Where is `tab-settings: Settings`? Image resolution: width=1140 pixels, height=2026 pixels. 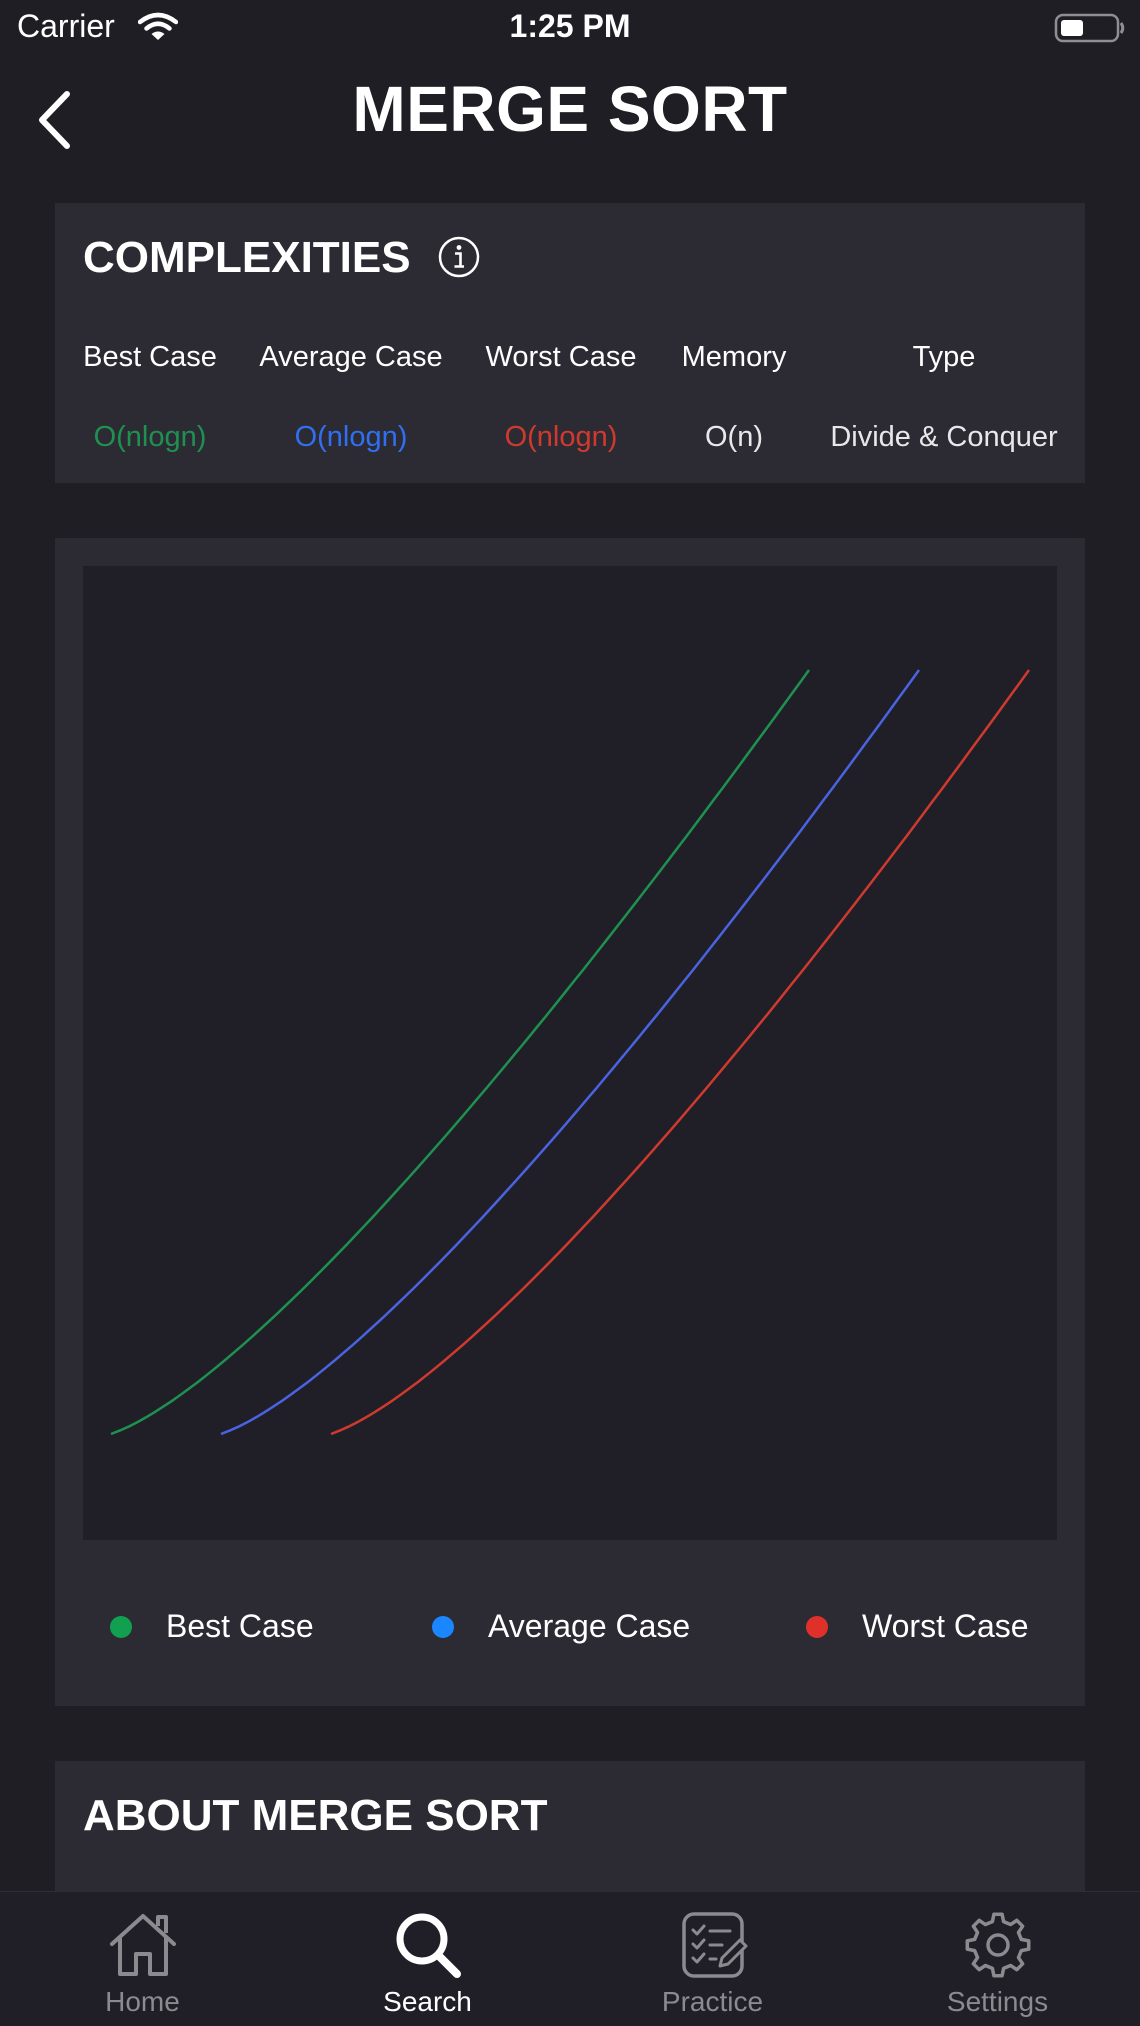
tab-settings: Settings is located at coordinates (997, 1959).